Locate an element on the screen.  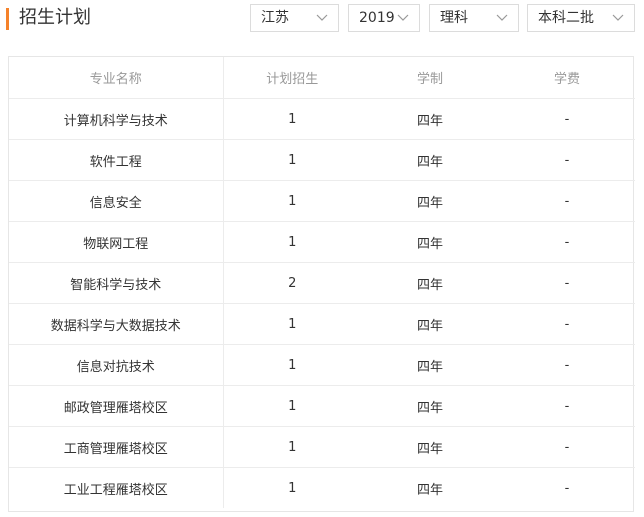
major-cell: 信息安全 is located at coordinates (116, 201).